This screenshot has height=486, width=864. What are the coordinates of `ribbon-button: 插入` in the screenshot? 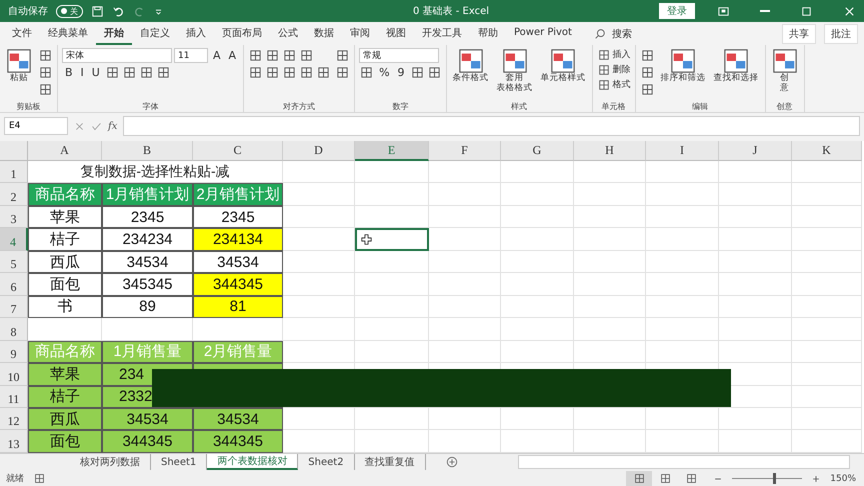 It's located at (613, 54).